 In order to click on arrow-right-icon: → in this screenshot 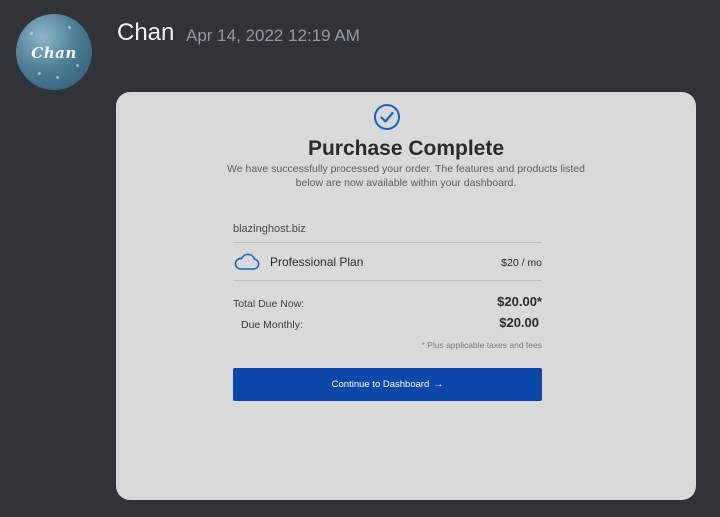, I will do `click(438, 384)`.